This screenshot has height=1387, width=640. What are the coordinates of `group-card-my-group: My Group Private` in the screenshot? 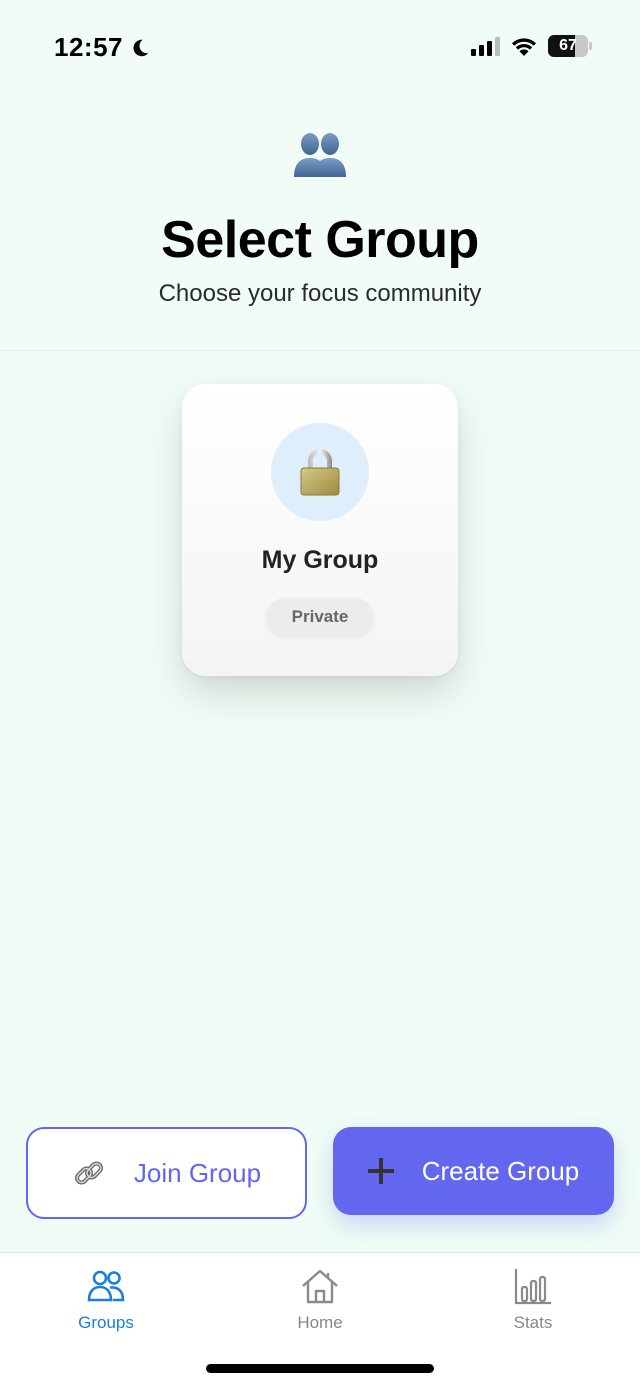 It's located at (320, 530).